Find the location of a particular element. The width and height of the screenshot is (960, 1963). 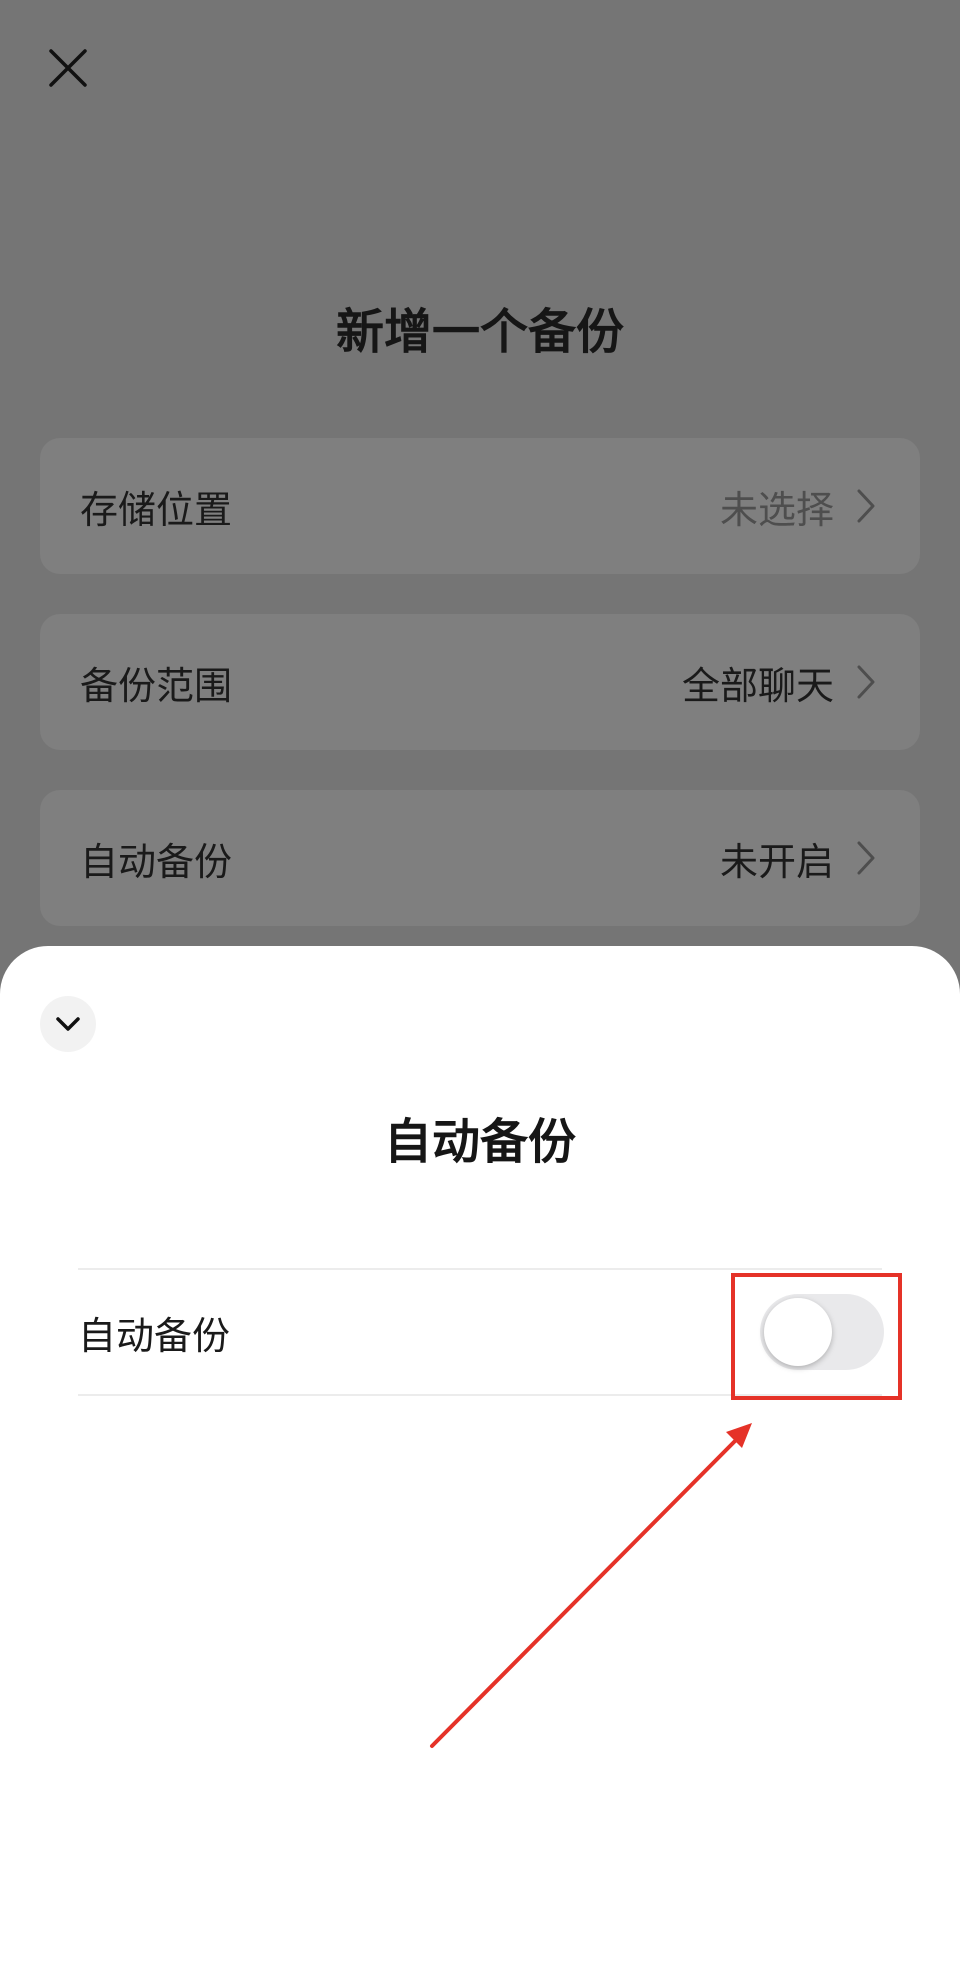

collapse-sheet-button is located at coordinates (68, 1024).